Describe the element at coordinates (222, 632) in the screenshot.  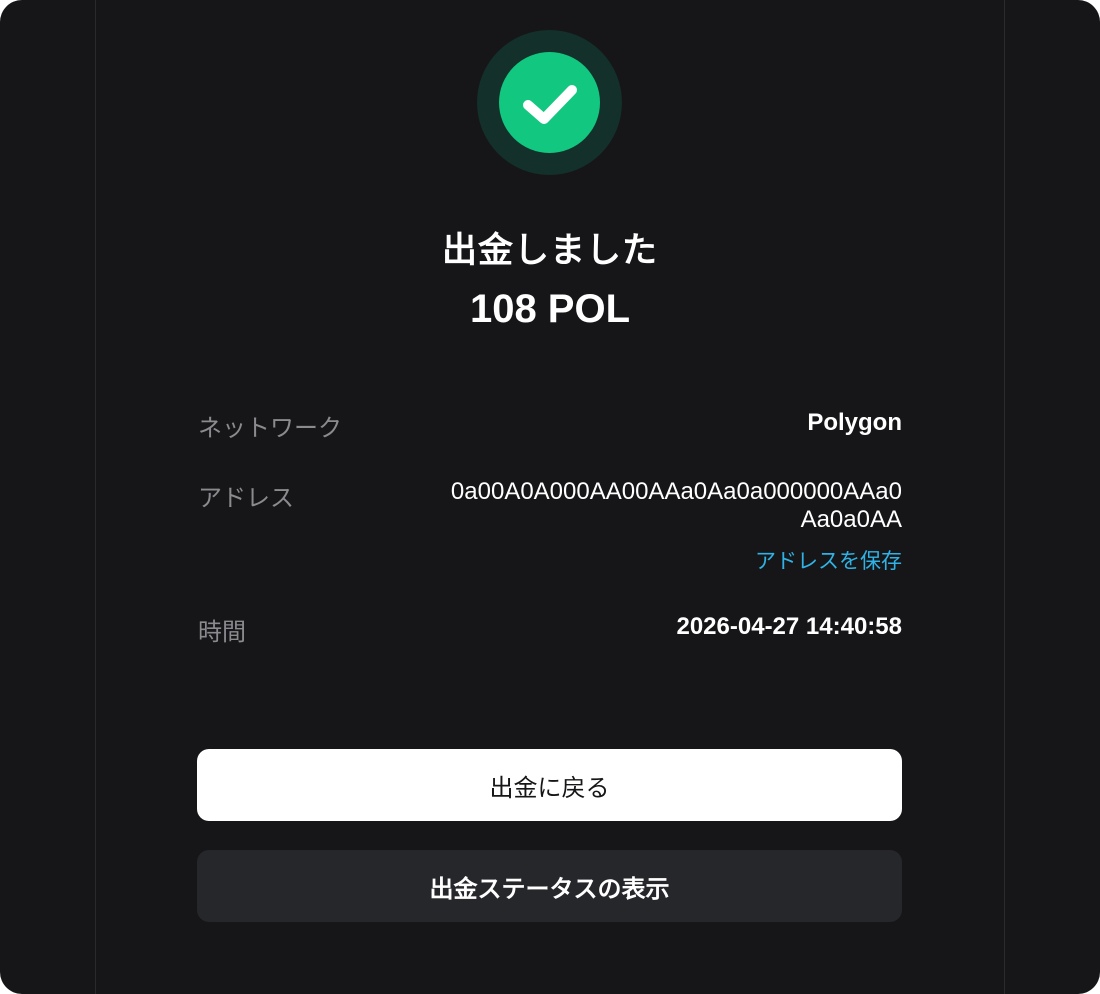
I see `time-label: 時間` at that location.